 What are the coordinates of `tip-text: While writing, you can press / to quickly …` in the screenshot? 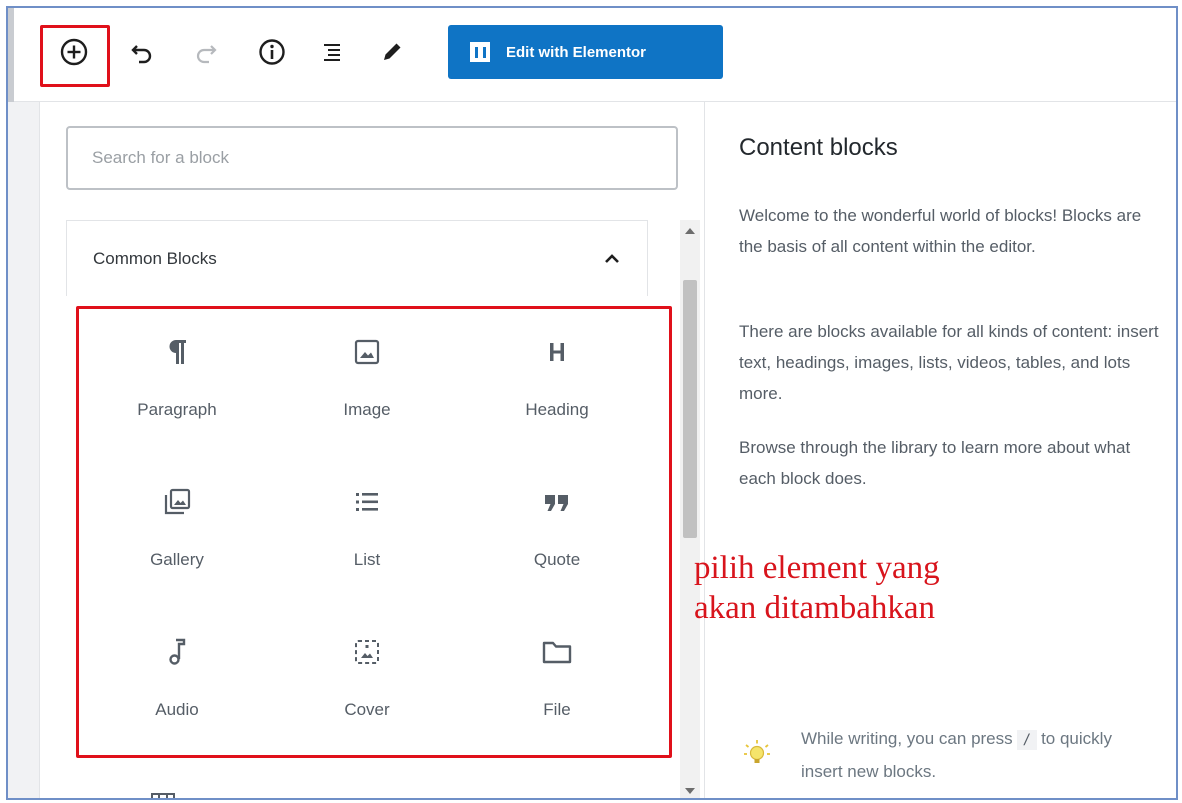 It's located at (976, 755).